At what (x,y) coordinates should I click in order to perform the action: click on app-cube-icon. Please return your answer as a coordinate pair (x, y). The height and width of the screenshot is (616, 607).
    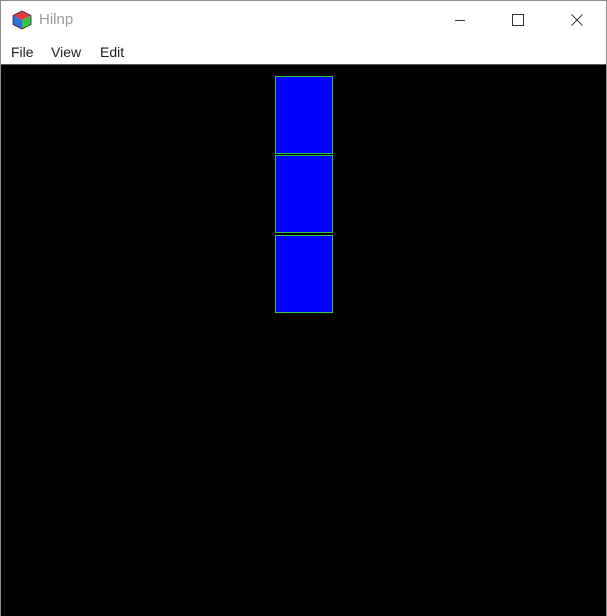
    Looking at the image, I should click on (22, 20).